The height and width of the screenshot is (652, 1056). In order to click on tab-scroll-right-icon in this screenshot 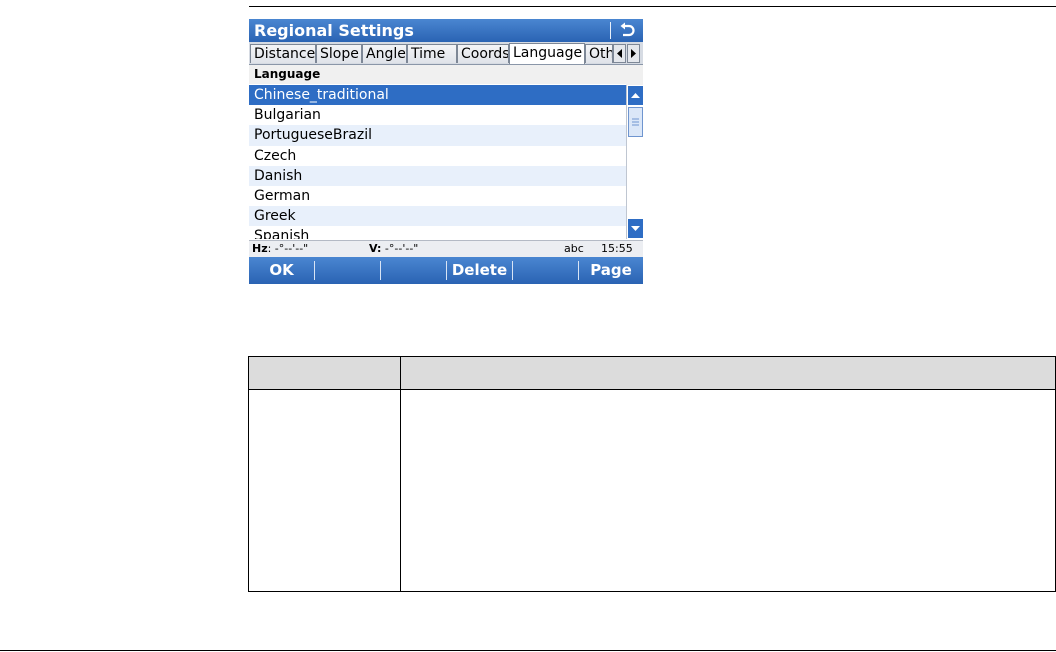, I will do `click(633, 53)`.